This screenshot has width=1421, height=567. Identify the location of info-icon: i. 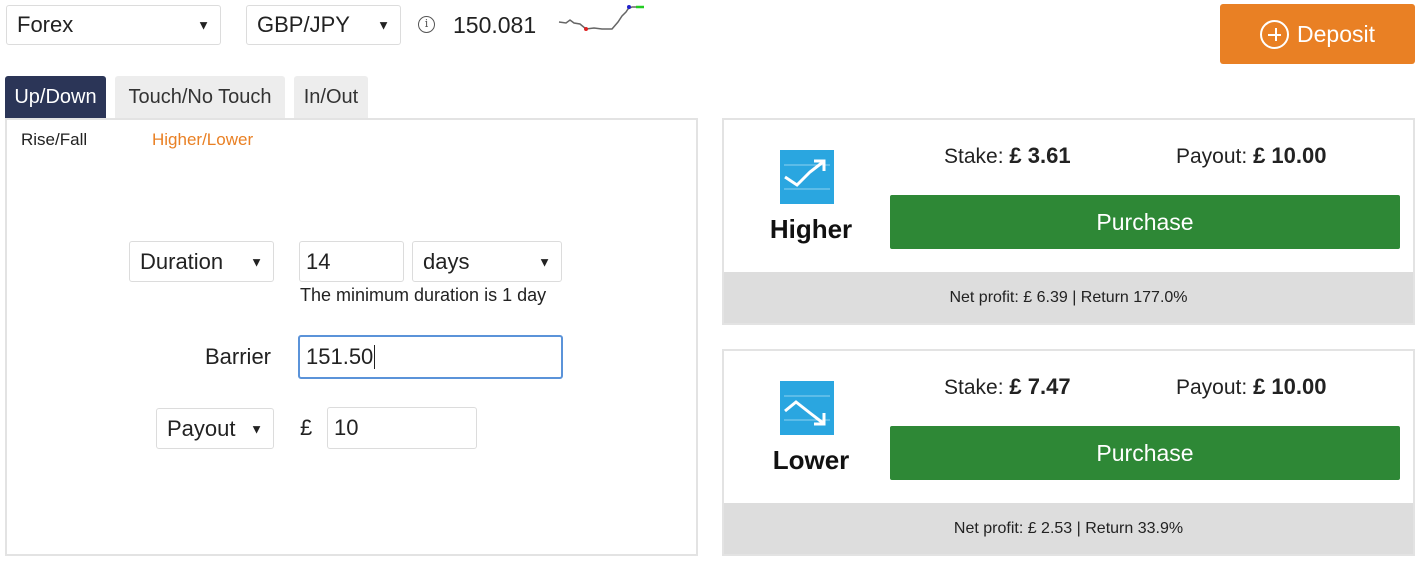
(426, 24).